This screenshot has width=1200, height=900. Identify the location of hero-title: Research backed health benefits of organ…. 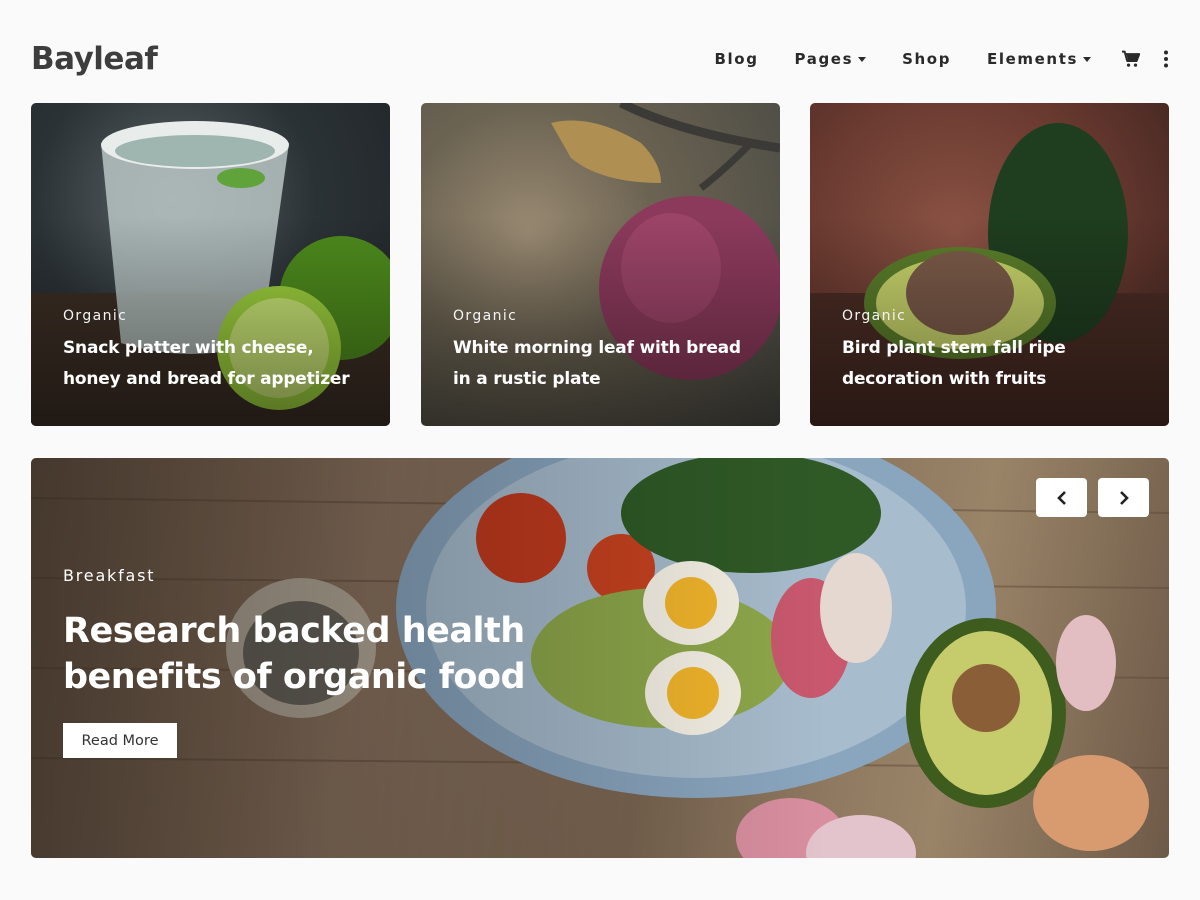
(323, 654).